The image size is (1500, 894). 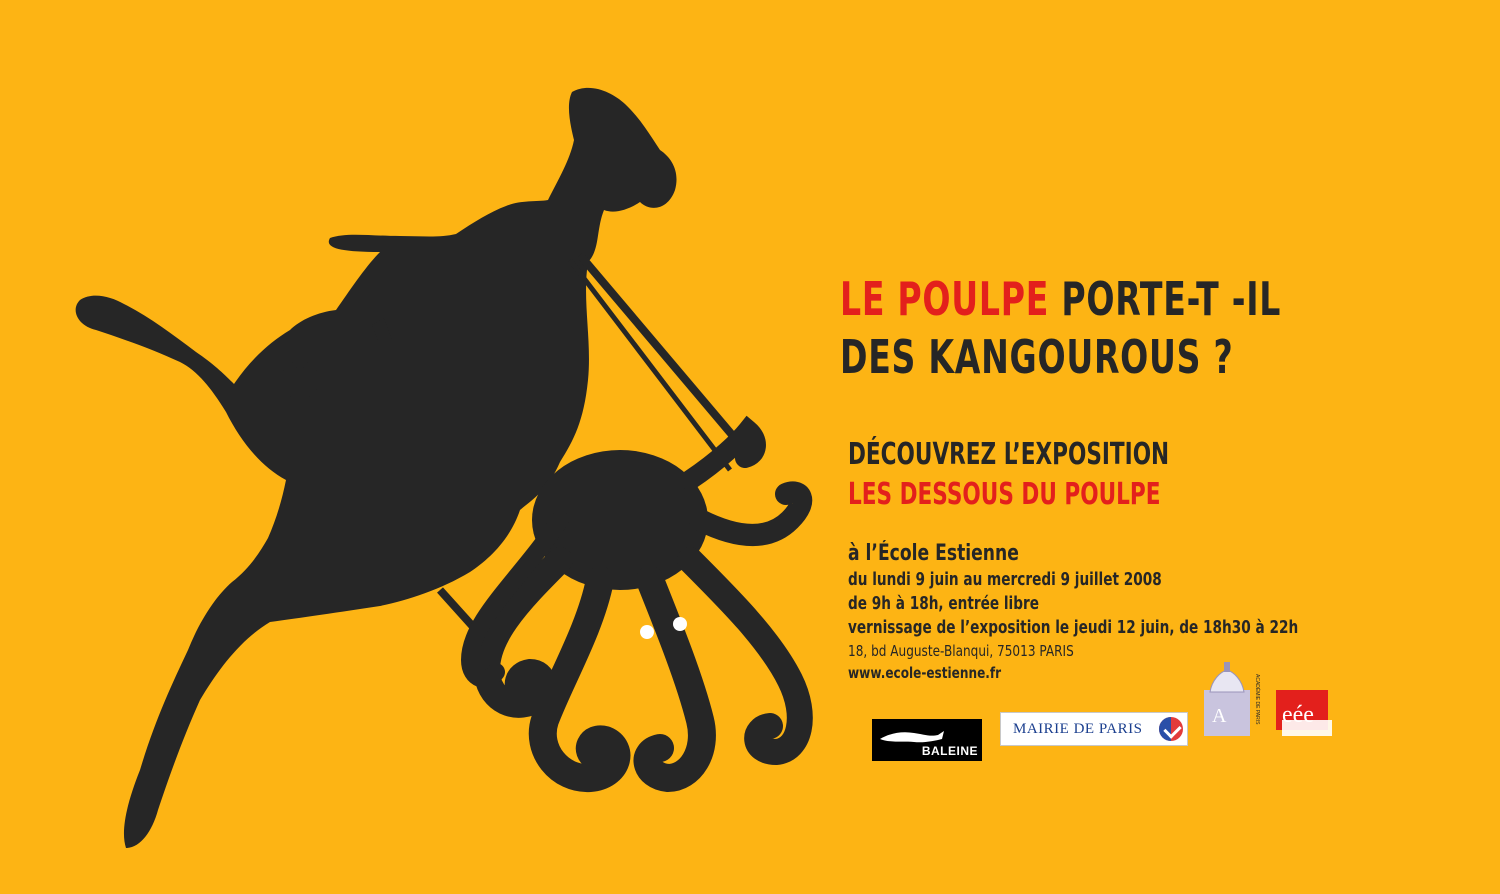 I want to click on address: 18, bd Auguste-Blanqui, 75013 PARIS, so click(x=961, y=651).